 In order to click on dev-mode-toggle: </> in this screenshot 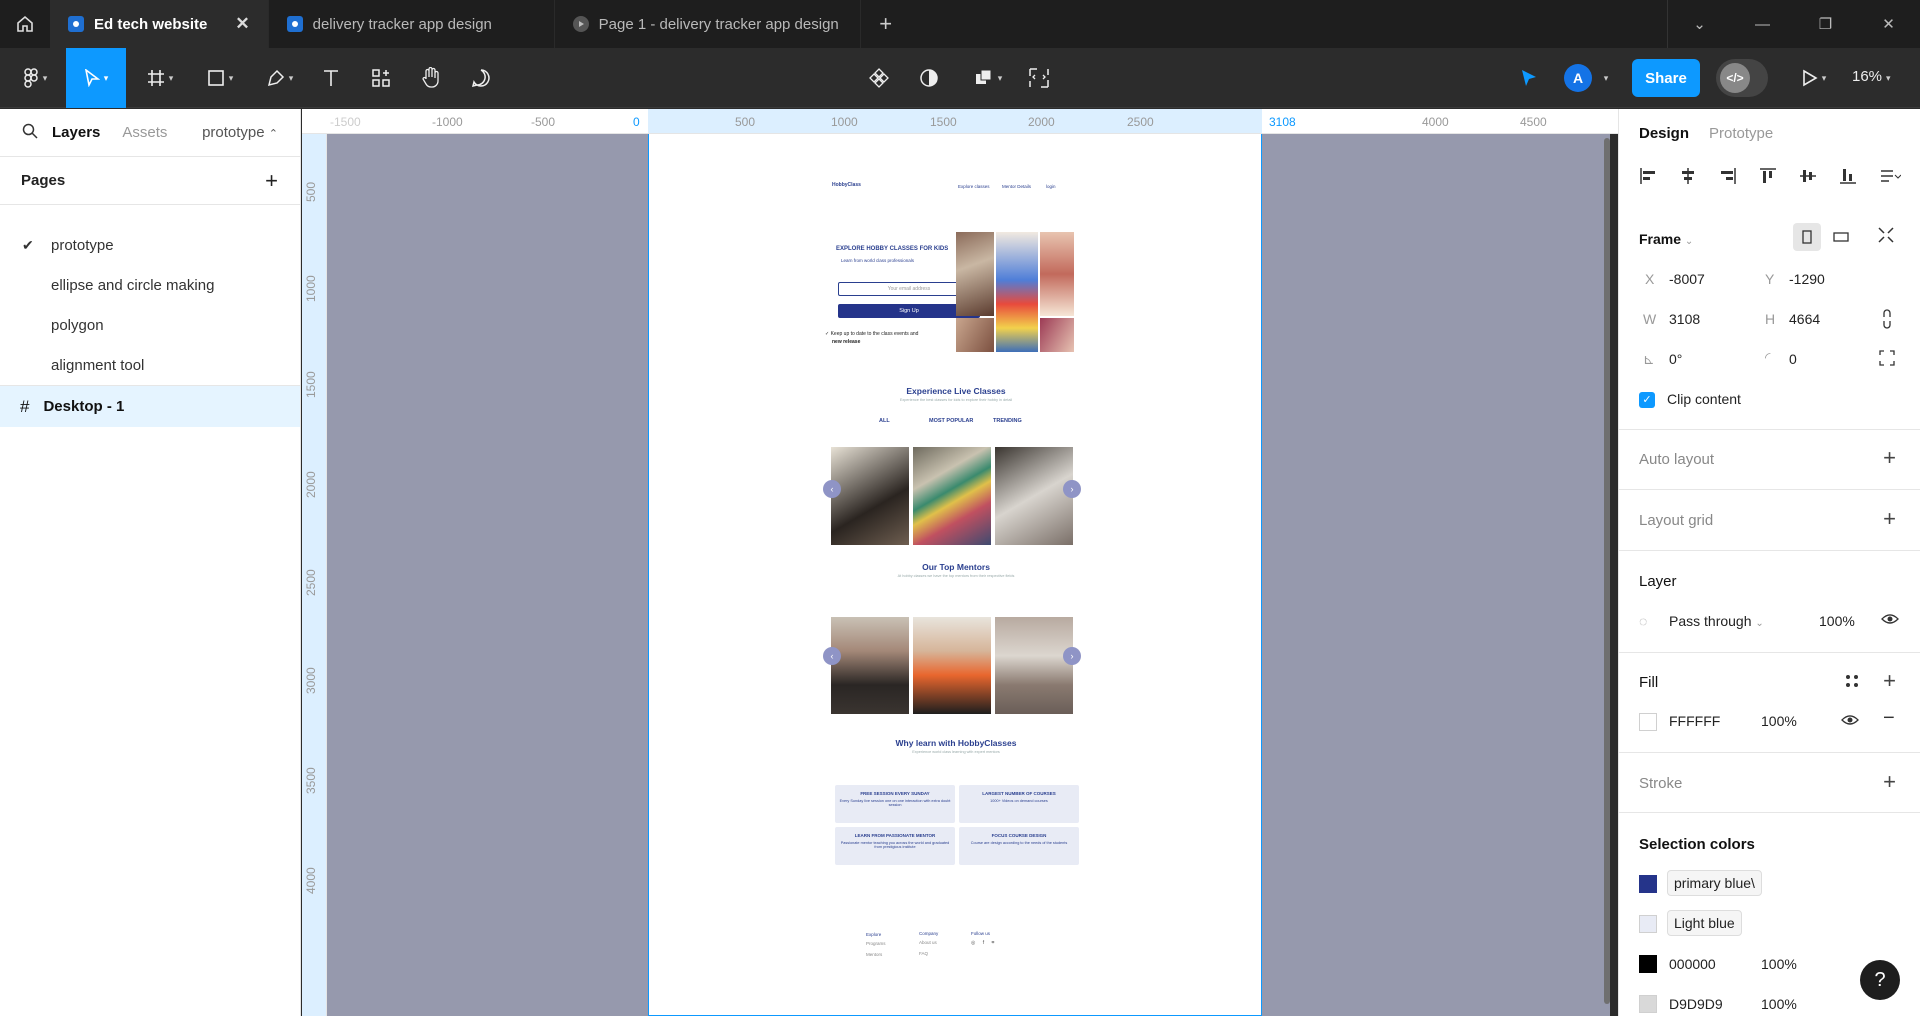, I will do `click(1742, 78)`.